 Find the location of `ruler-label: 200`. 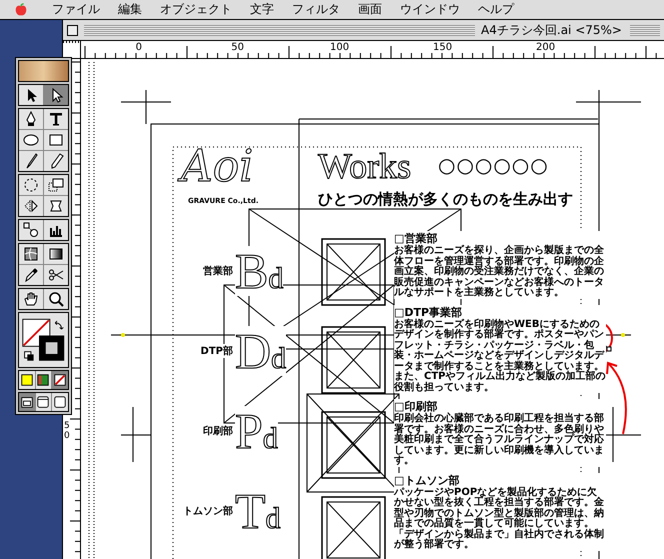

ruler-label: 200 is located at coordinates (544, 47).